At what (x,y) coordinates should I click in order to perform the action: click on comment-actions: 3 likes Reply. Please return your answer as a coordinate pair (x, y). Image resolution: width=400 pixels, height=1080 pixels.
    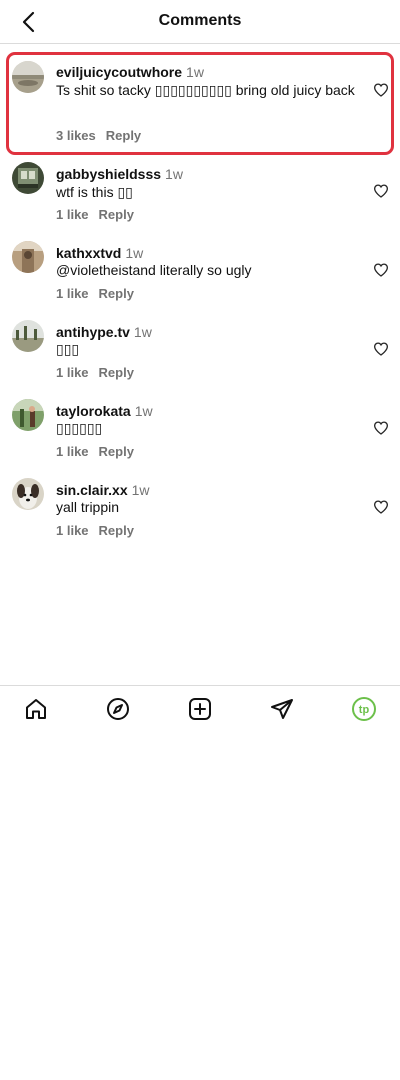
    Looking at the image, I should click on (98, 135).